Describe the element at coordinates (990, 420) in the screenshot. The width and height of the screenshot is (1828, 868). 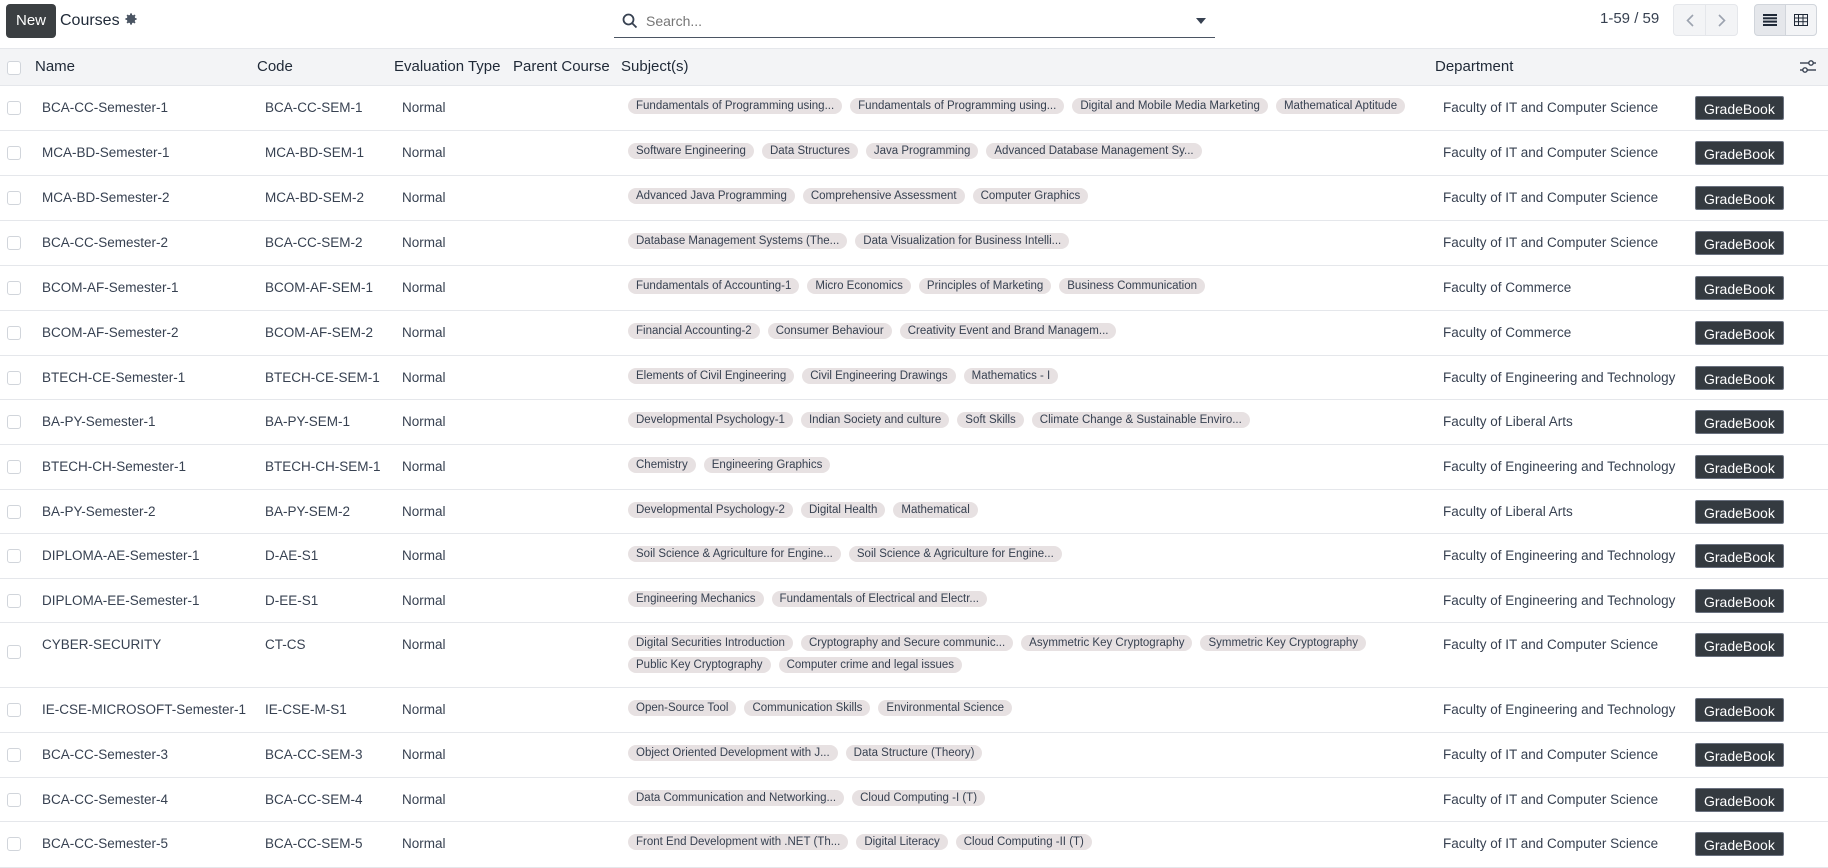
I see `subject-tag: Soft Skills` at that location.